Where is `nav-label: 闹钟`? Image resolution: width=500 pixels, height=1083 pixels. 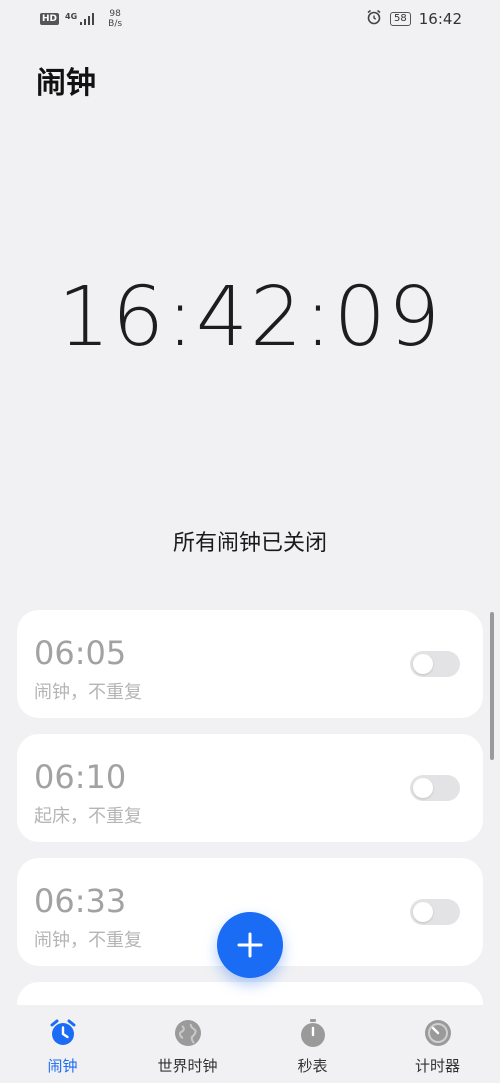 nav-label: 闹钟 is located at coordinates (62, 1066).